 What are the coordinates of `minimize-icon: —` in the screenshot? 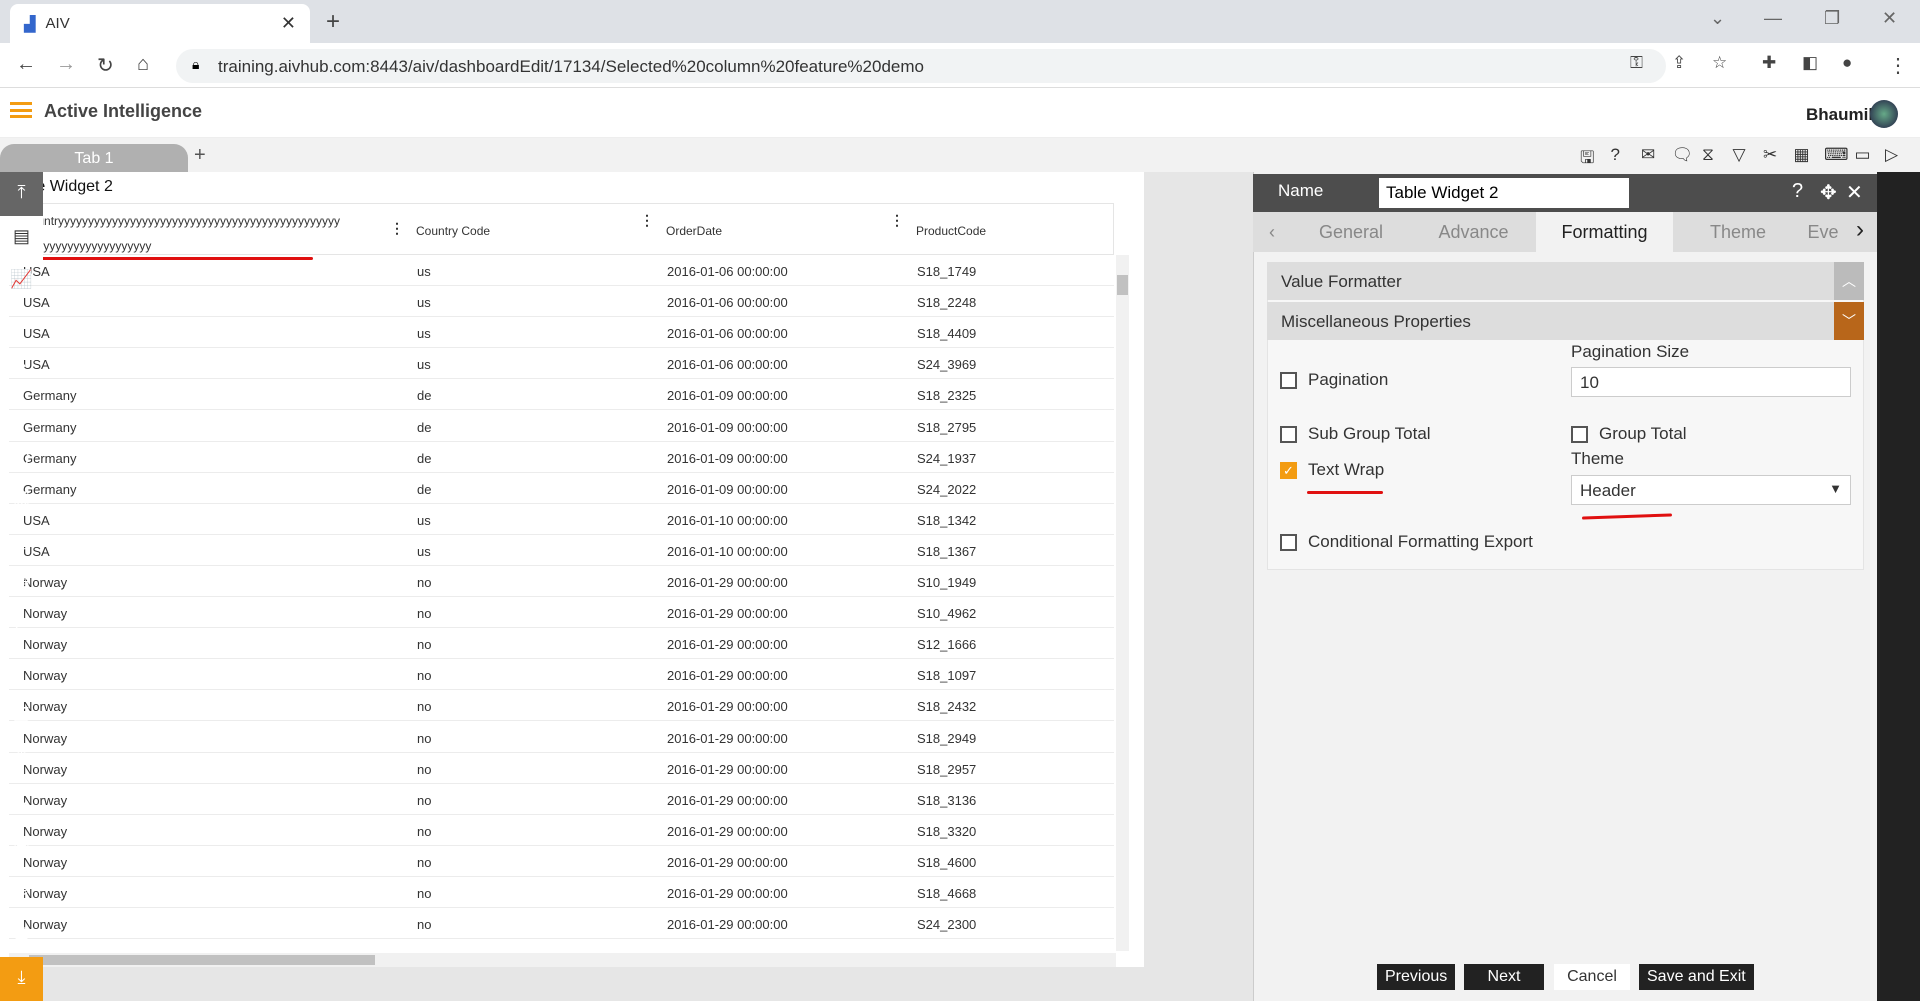 It's located at (1773, 18).